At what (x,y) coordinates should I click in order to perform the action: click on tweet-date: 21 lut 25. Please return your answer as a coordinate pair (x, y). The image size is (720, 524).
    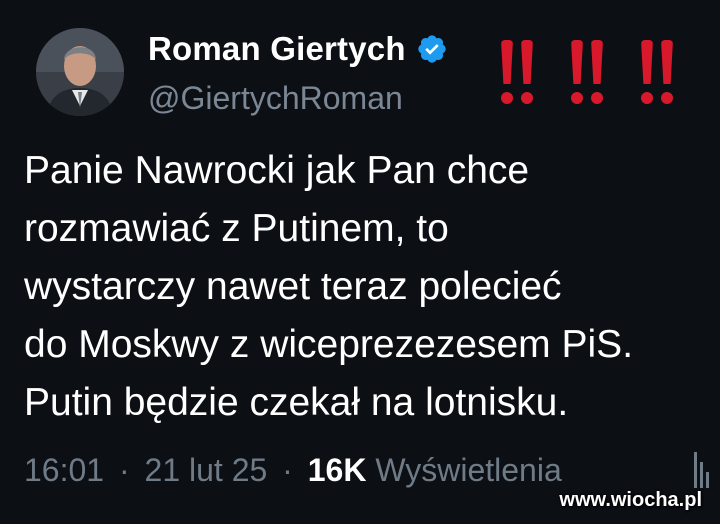
    Looking at the image, I should click on (206, 470).